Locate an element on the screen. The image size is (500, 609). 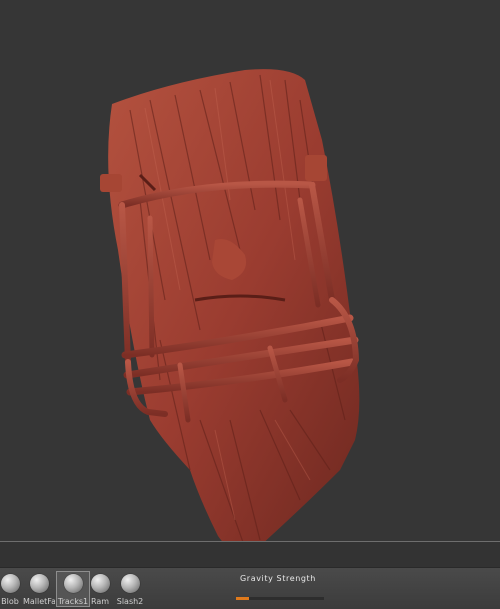
brush-malletfa: MalletFa is located at coordinates (39, 590).